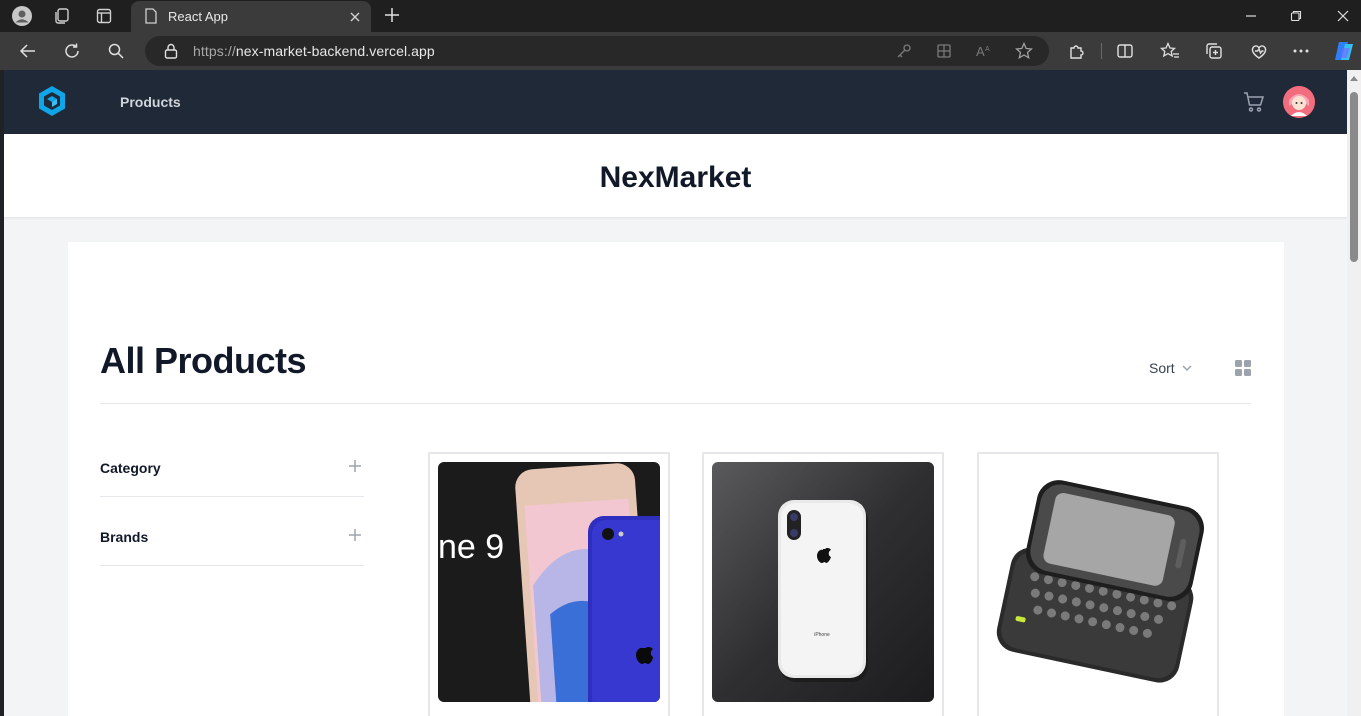 The height and width of the screenshot is (716, 1361). What do you see at coordinates (1125, 51) in the screenshot?
I see `split-screen-icon` at bounding box center [1125, 51].